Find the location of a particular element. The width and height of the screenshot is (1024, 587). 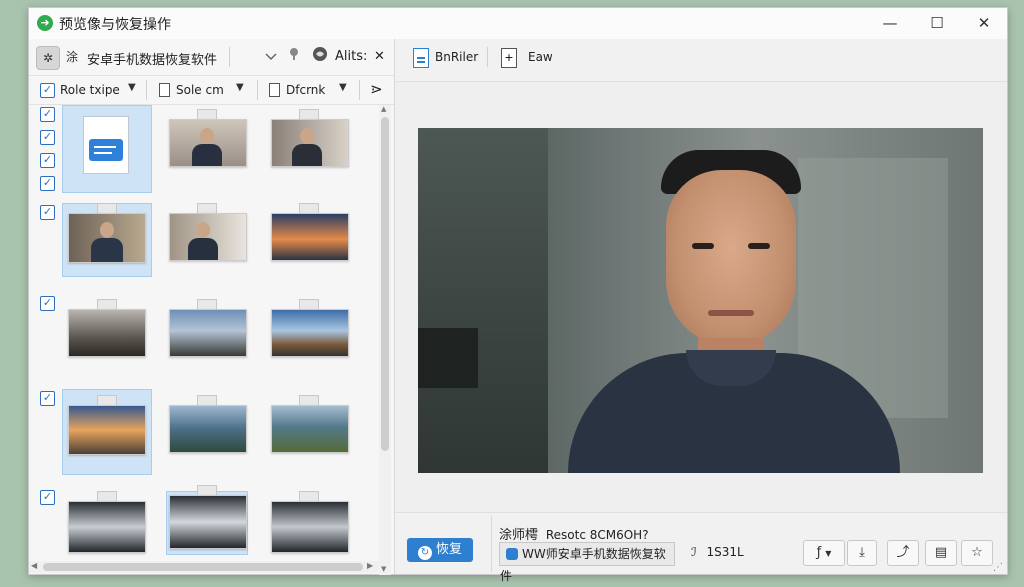

photo-thumbnail-office-room is located at coordinates (107, 333).